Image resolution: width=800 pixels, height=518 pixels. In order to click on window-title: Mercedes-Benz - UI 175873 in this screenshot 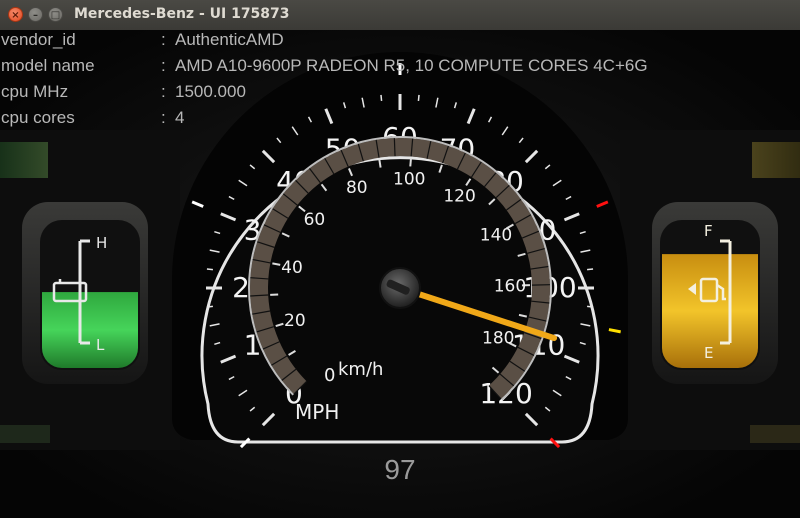, I will do `click(182, 14)`.